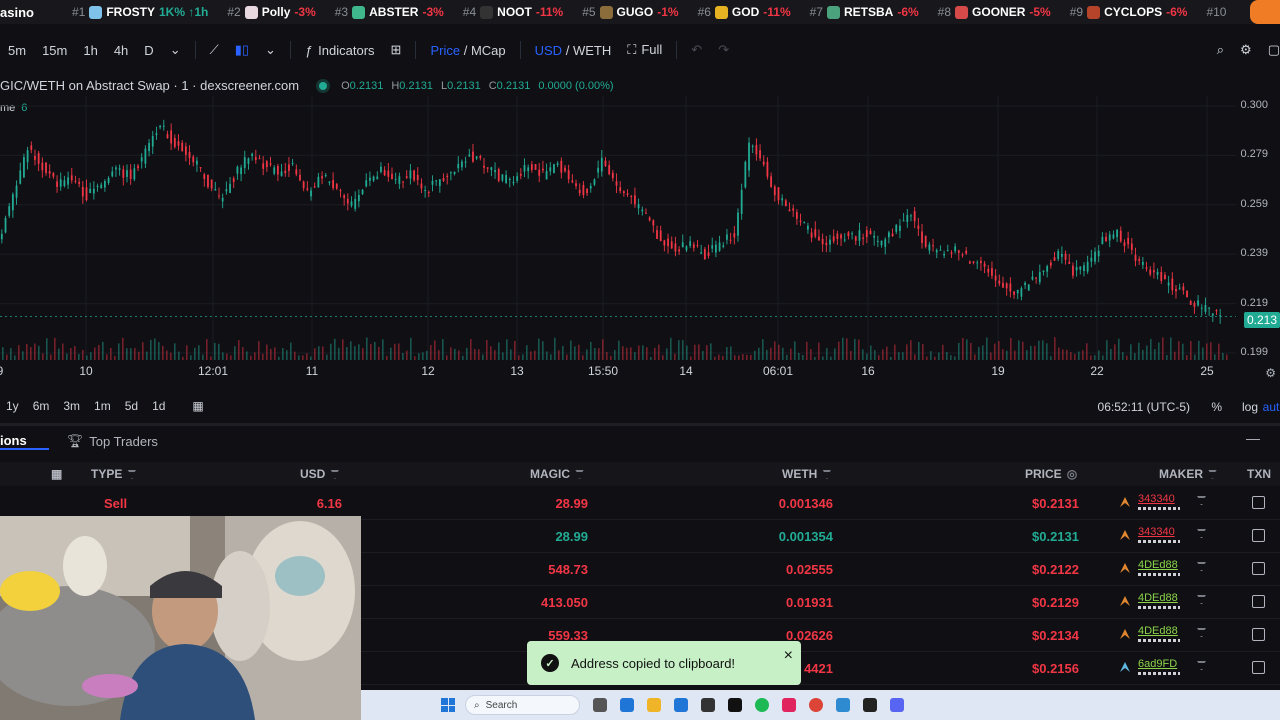 Image resolution: width=1280 pixels, height=720 pixels. Describe the element at coordinates (557, 474) in the screenshot. I see `col-magic: MAGIC` at that location.